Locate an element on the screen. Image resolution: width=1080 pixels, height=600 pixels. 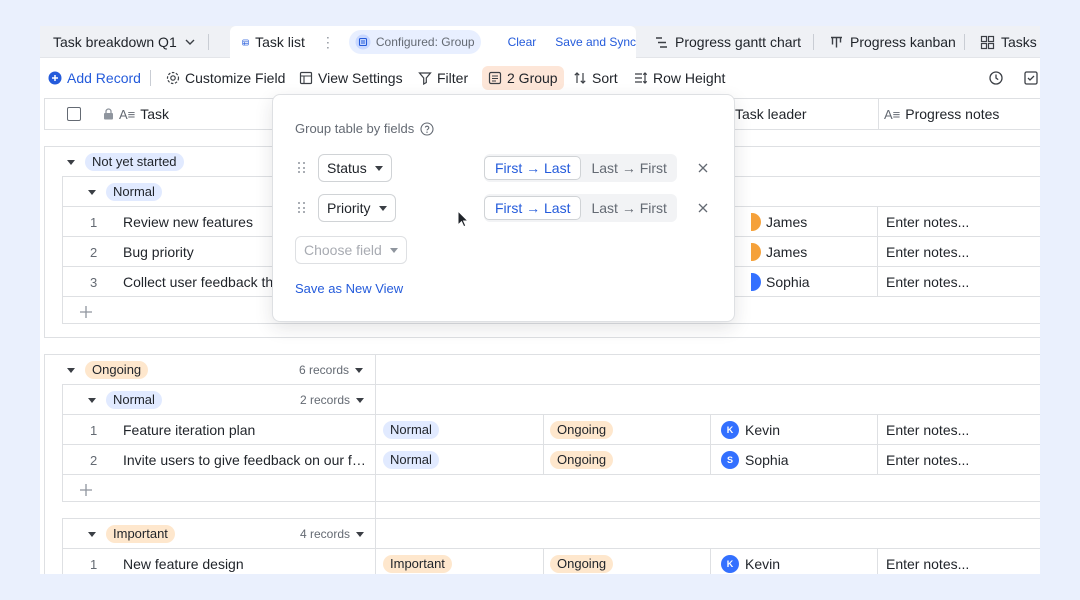
group-record-count: 6 records is located at coordinates (331, 370).